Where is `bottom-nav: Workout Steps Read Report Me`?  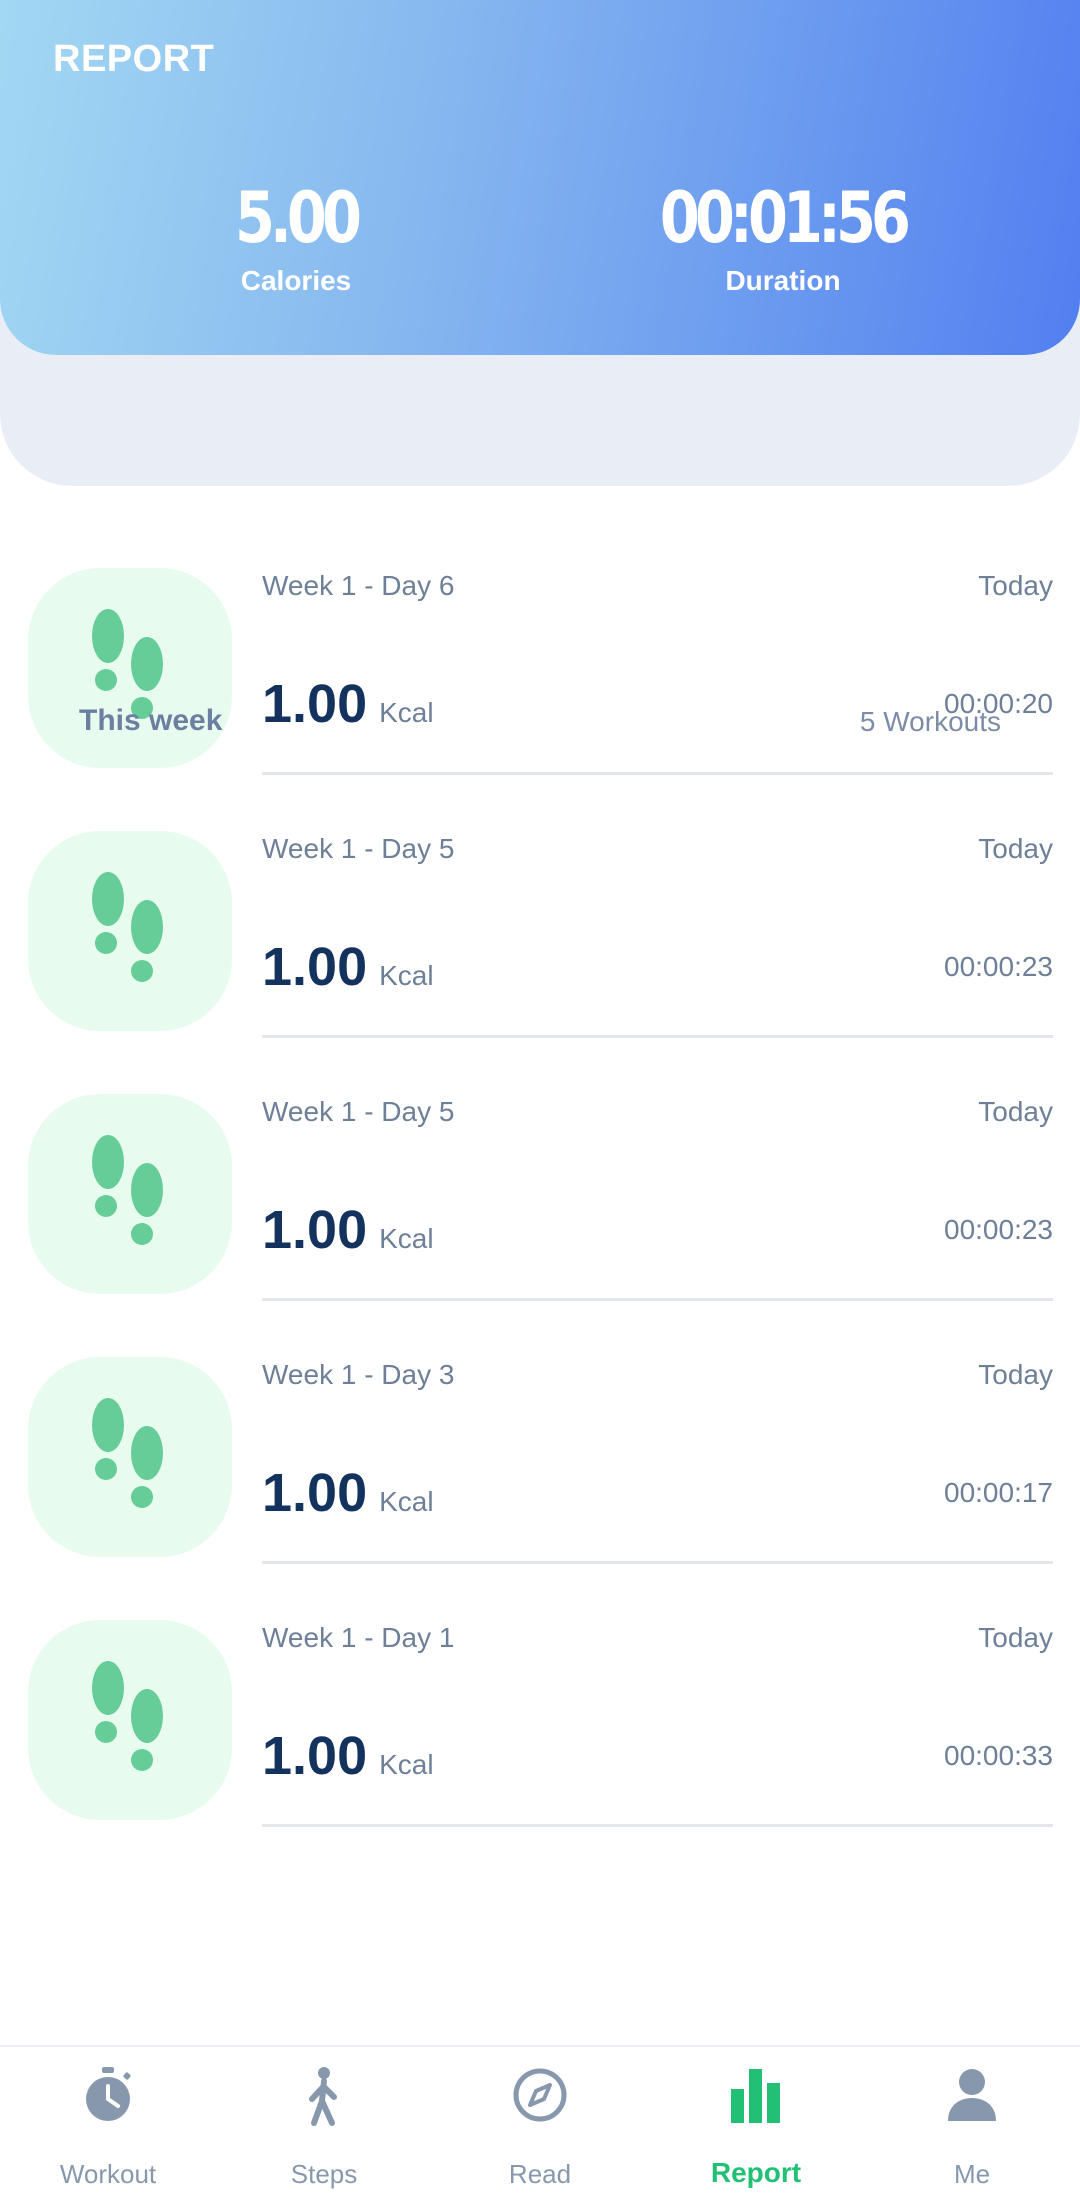
bottom-nav: Workout Steps Read Report Me is located at coordinates (540, 2121).